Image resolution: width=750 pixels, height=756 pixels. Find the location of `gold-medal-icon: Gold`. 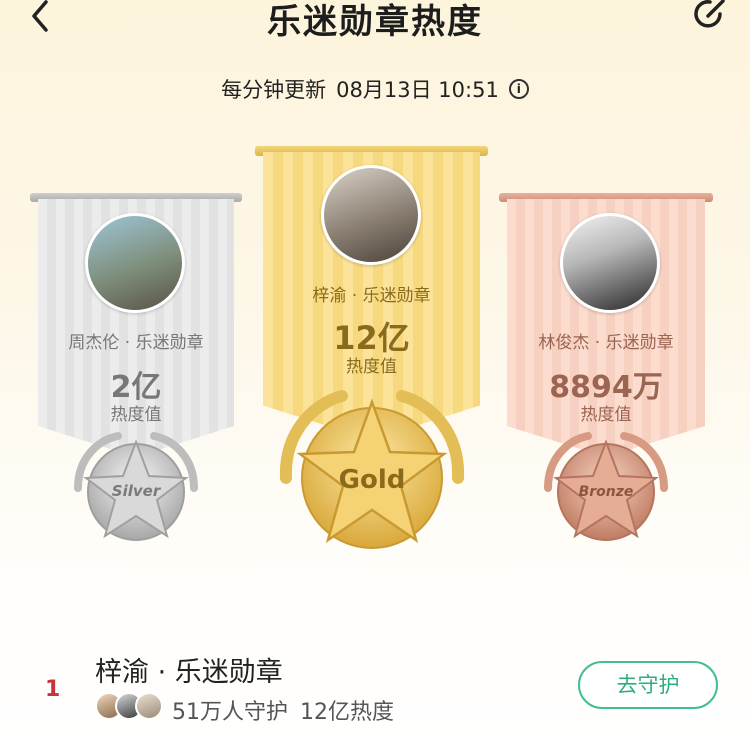

gold-medal-icon: Gold is located at coordinates (372, 469).